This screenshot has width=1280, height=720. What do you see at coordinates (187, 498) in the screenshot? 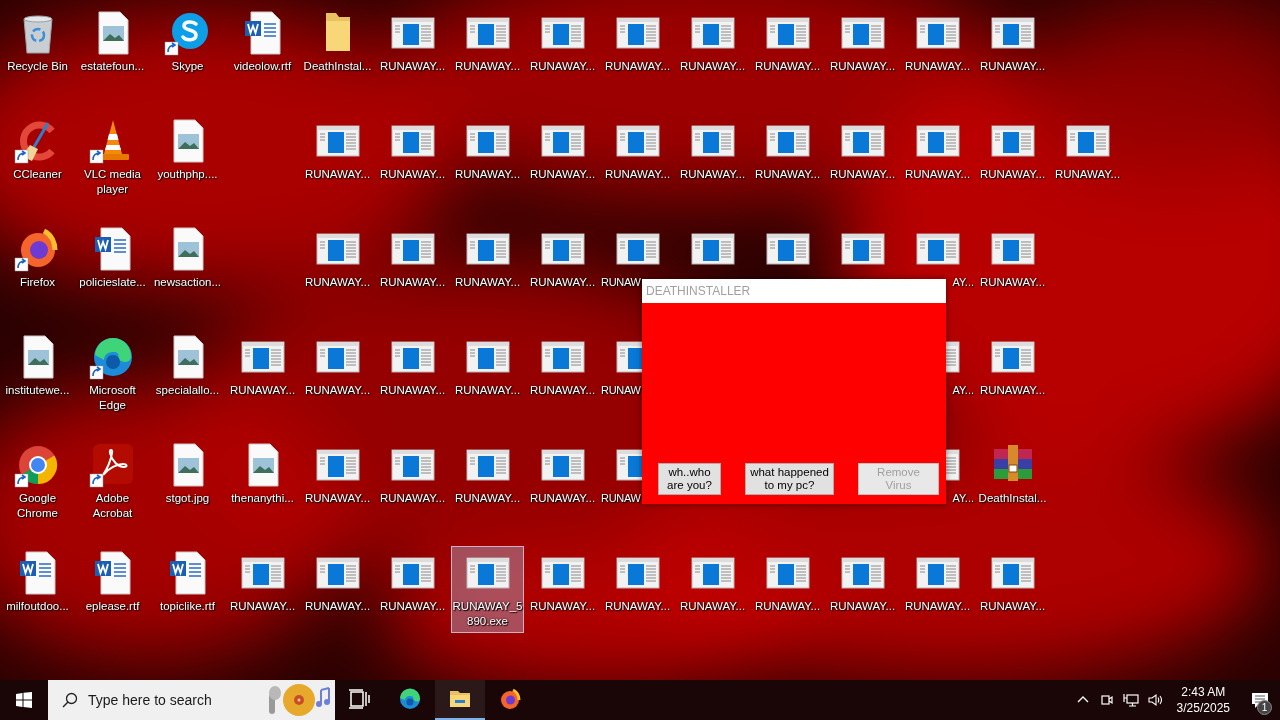
I see `icon-label: stgot.jpg` at bounding box center [187, 498].